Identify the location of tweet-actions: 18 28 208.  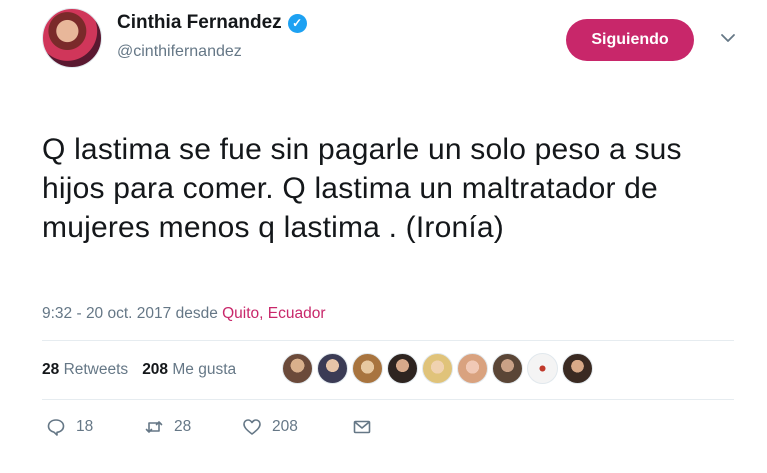
(209, 427).